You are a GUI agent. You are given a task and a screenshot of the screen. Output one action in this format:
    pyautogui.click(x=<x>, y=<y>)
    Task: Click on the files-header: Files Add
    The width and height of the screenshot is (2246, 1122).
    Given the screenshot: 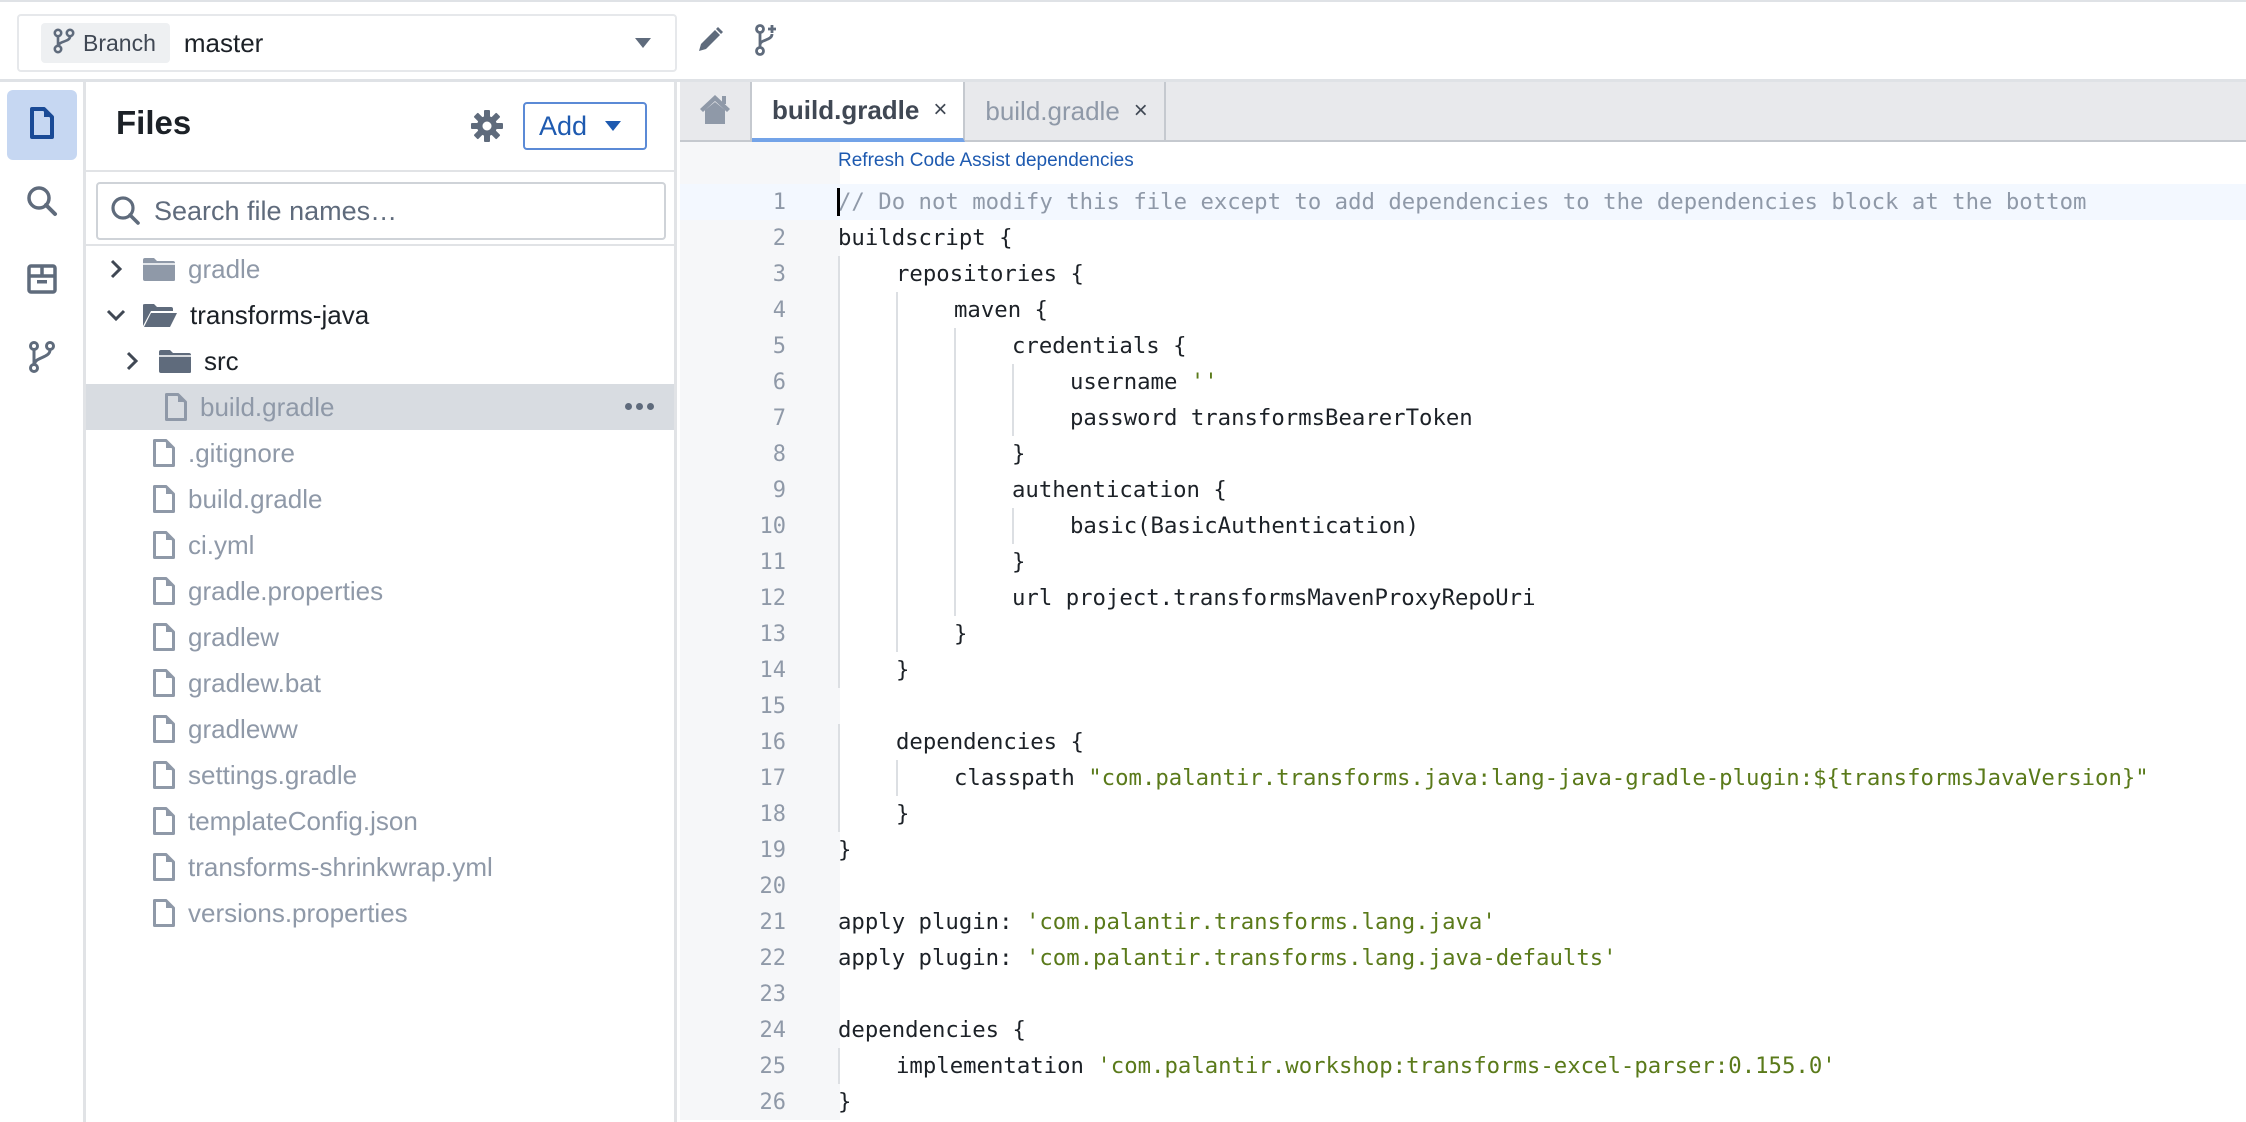 What is the action you would take?
    pyautogui.click(x=380, y=127)
    